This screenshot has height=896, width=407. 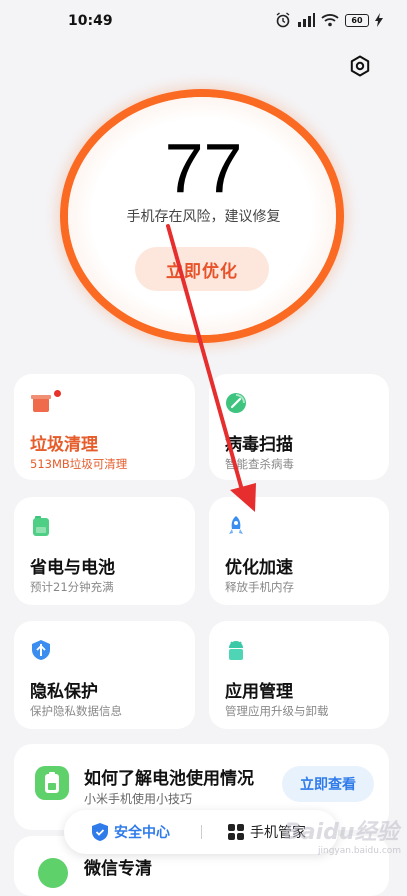 What do you see at coordinates (76, 711) in the screenshot?
I see `card-subtitle: 保护隐私数据信息` at bounding box center [76, 711].